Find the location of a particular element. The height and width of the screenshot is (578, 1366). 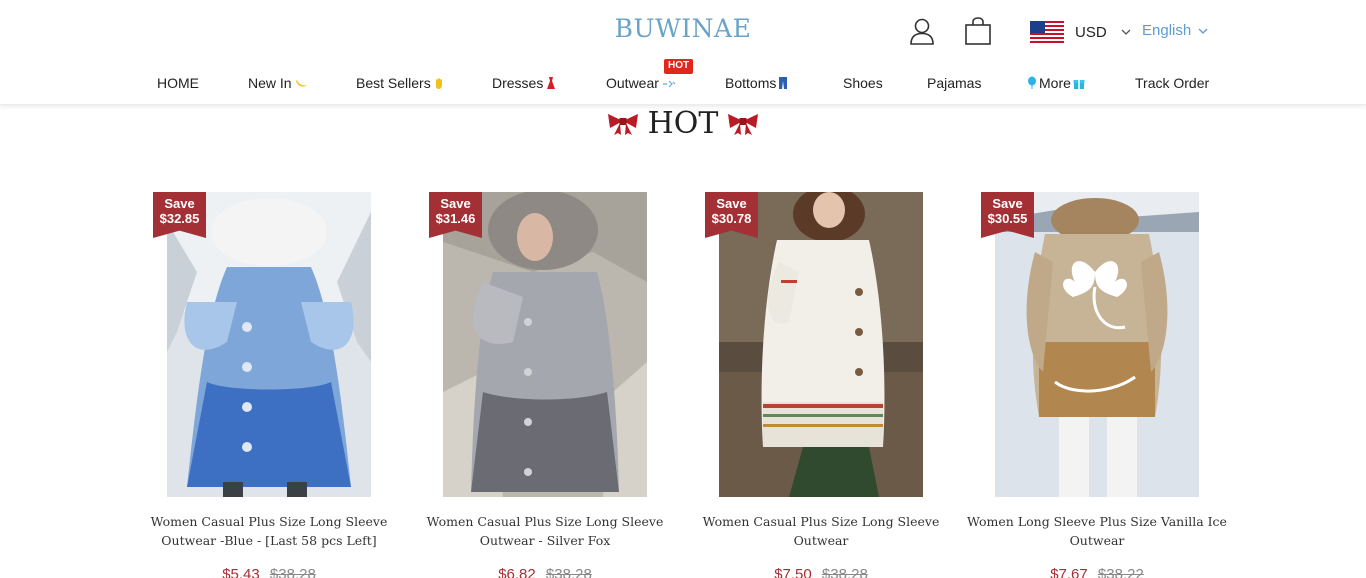

product-price: $7.50 is located at coordinates (793, 572).